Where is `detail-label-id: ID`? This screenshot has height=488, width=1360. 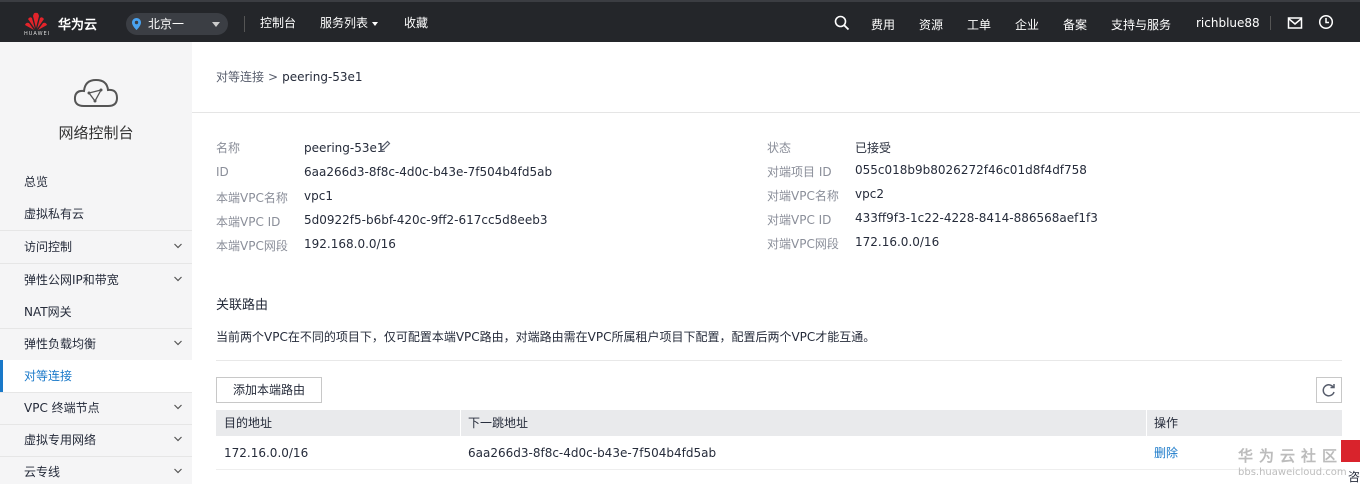 detail-label-id: ID is located at coordinates (222, 172).